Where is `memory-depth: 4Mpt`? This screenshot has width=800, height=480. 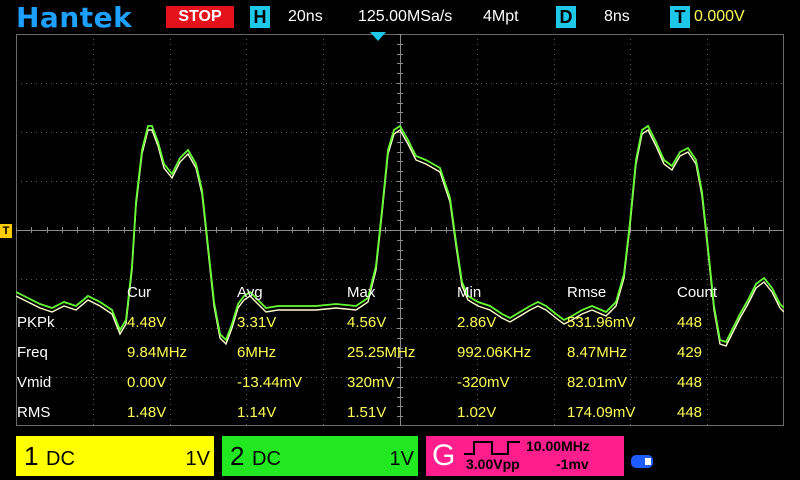 memory-depth: 4Mpt is located at coordinates (501, 17).